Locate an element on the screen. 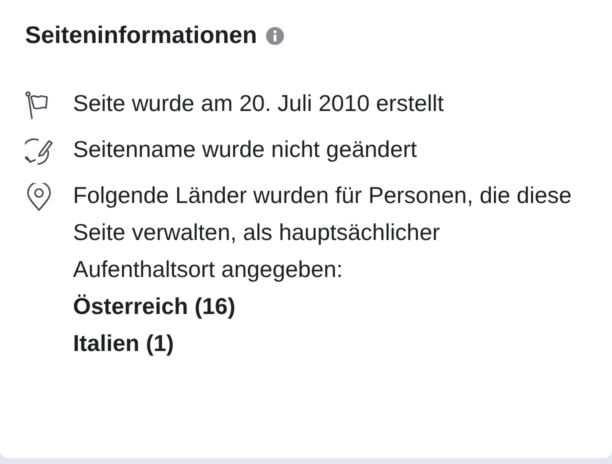  country-entry: Österreich (16) is located at coordinates (154, 306).